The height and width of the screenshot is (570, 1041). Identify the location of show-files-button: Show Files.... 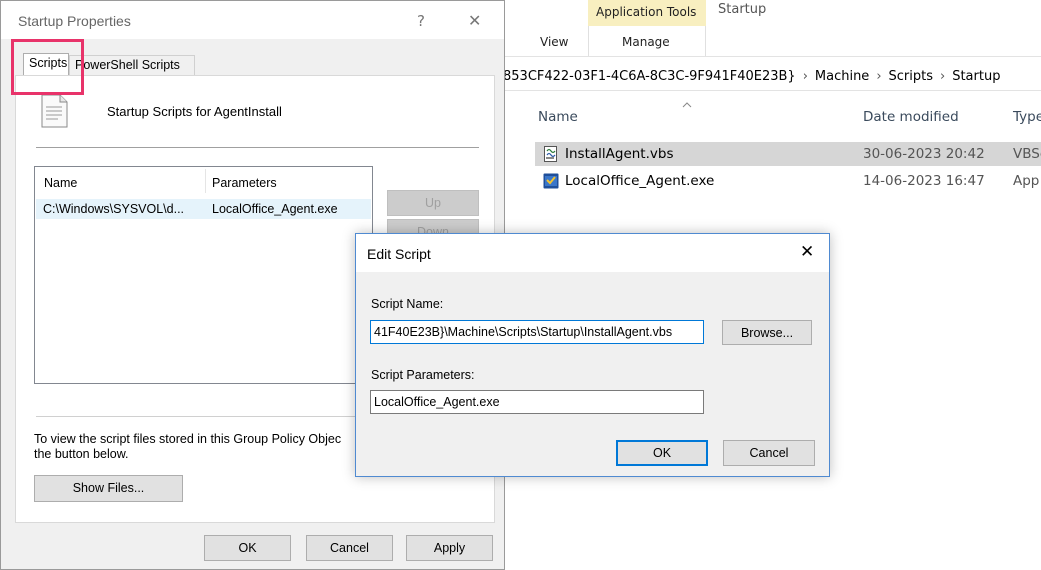
(108, 488).